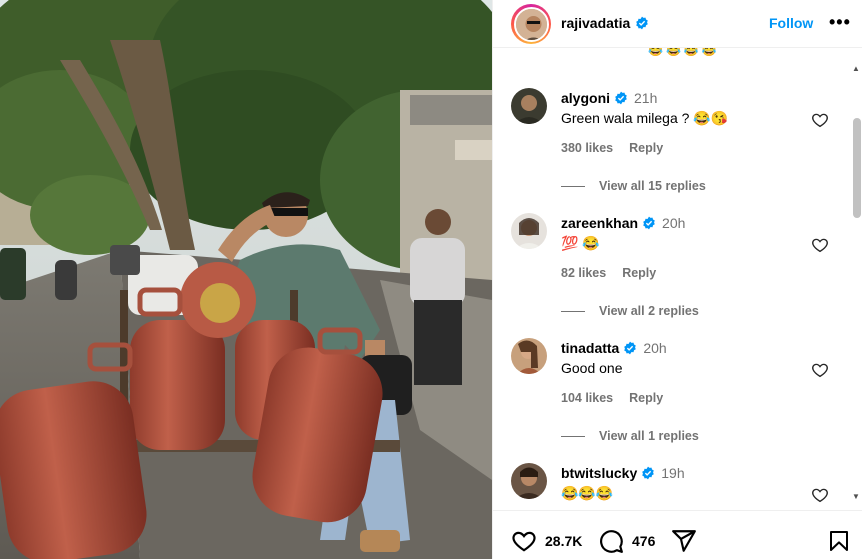  What do you see at coordinates (608, 273) in the screenshot?
I see `comment-meta: 82 likes Reply` at bounding box center [608, 273].